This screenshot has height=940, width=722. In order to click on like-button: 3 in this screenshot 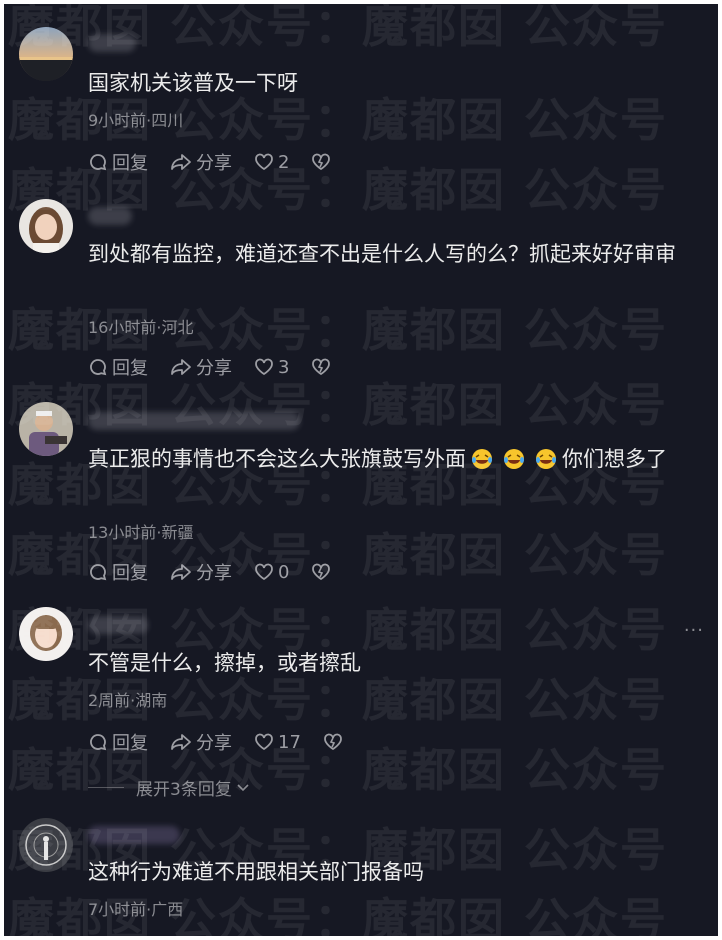, I will do `click(271, 367)`.